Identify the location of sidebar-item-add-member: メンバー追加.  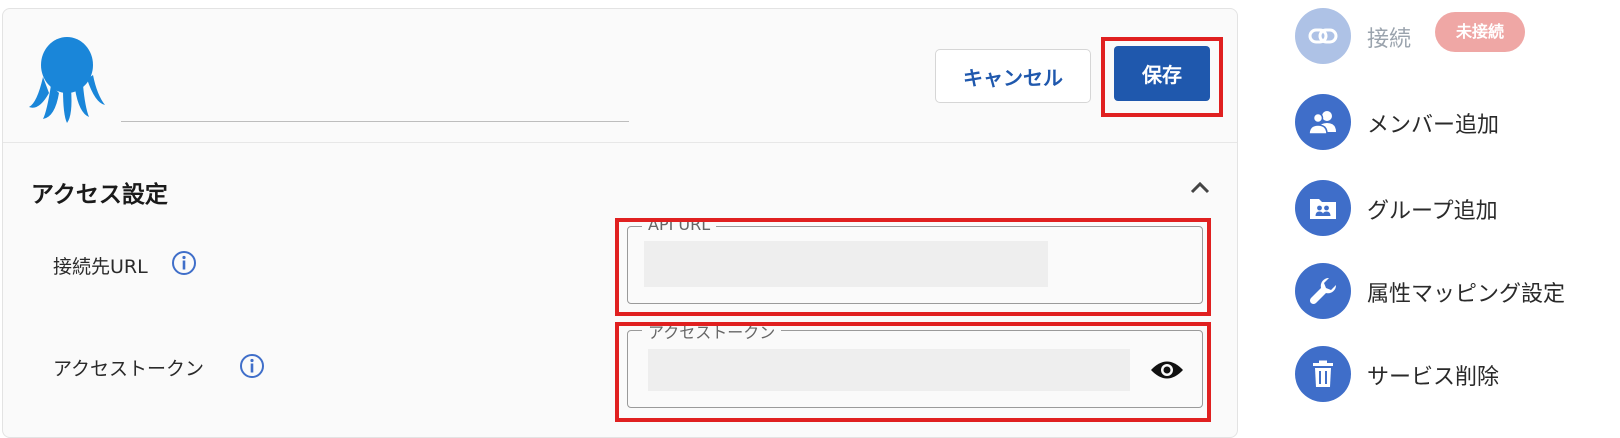
(1455, 124).